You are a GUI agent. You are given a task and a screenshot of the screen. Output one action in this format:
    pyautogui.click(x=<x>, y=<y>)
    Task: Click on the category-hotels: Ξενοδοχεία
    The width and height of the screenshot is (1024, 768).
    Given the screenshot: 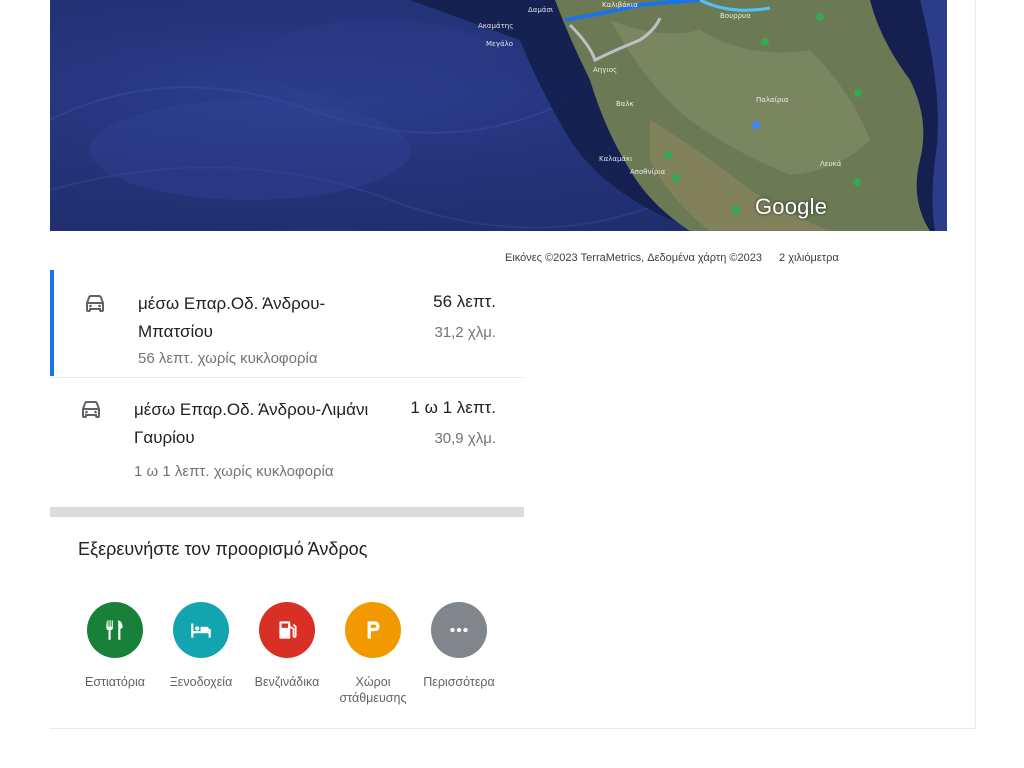 What is the action you would take?
    pyautogui.click(x=201, y=646)
    